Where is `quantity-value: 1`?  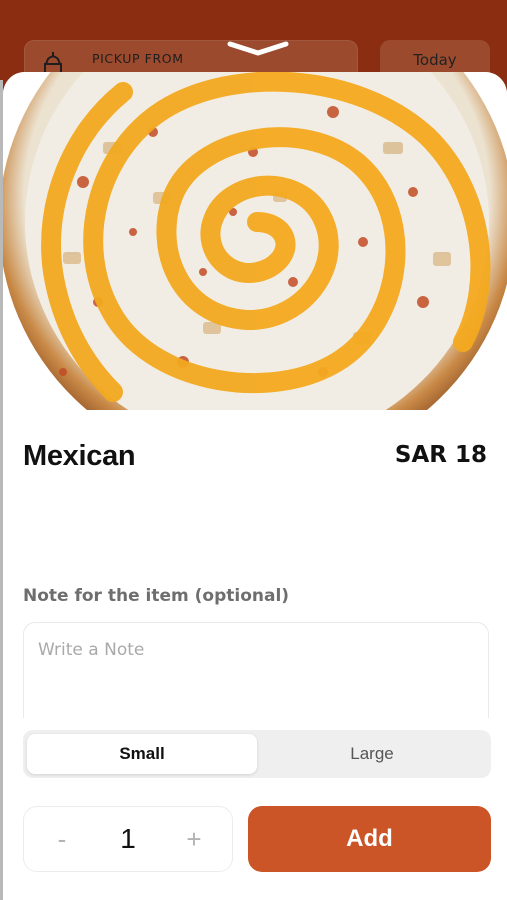
quantity-value: 1 is located at coordinates (128, 838).